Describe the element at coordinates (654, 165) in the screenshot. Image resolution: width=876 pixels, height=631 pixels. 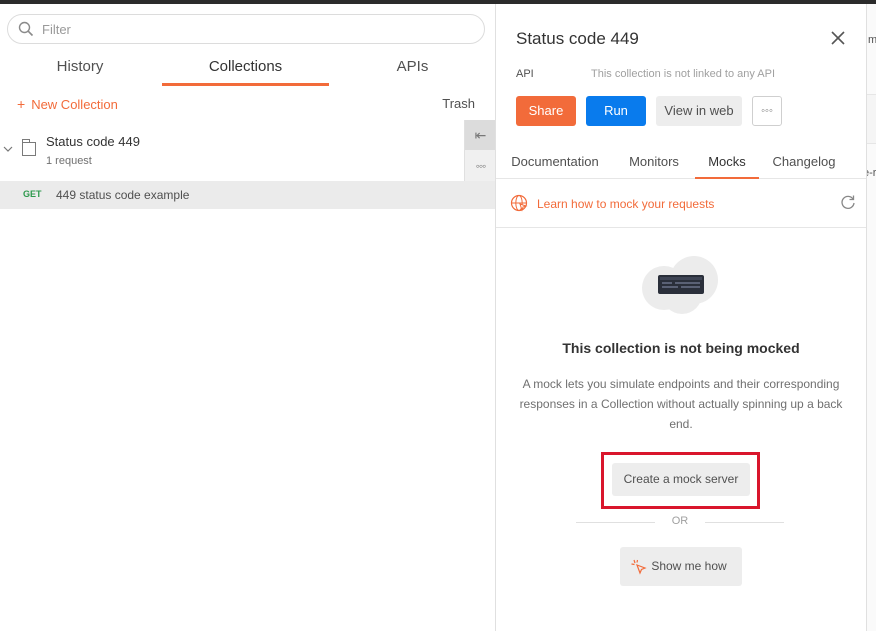
I see `tab-monitors: Monitors` at that location.